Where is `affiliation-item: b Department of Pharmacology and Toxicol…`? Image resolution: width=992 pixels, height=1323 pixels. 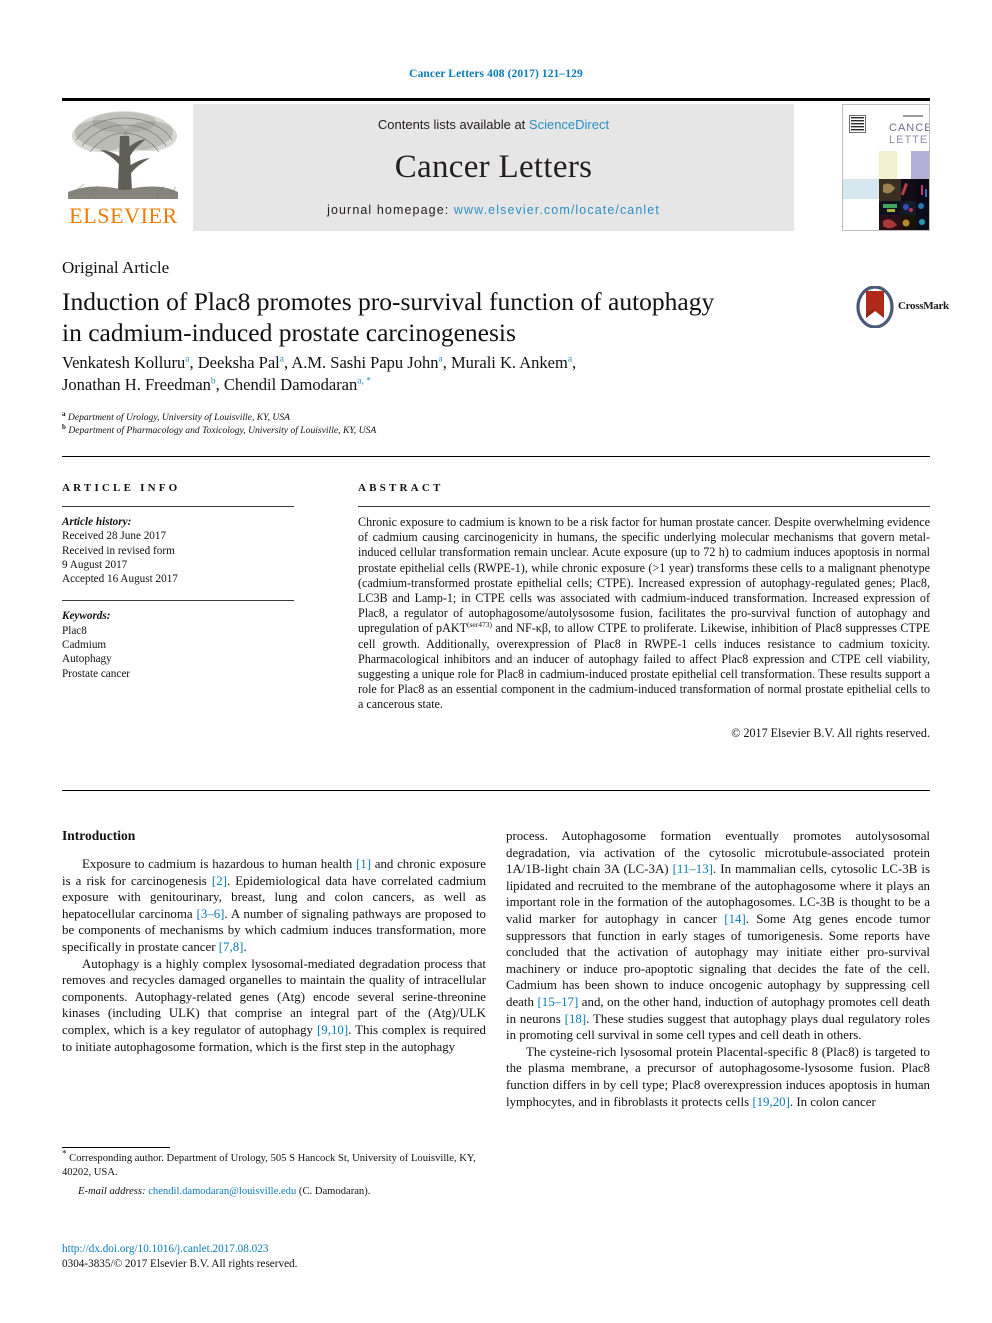 affiliation-item: b Department of Pharmacology and Toxicol… is located at coordinates (462, 430).